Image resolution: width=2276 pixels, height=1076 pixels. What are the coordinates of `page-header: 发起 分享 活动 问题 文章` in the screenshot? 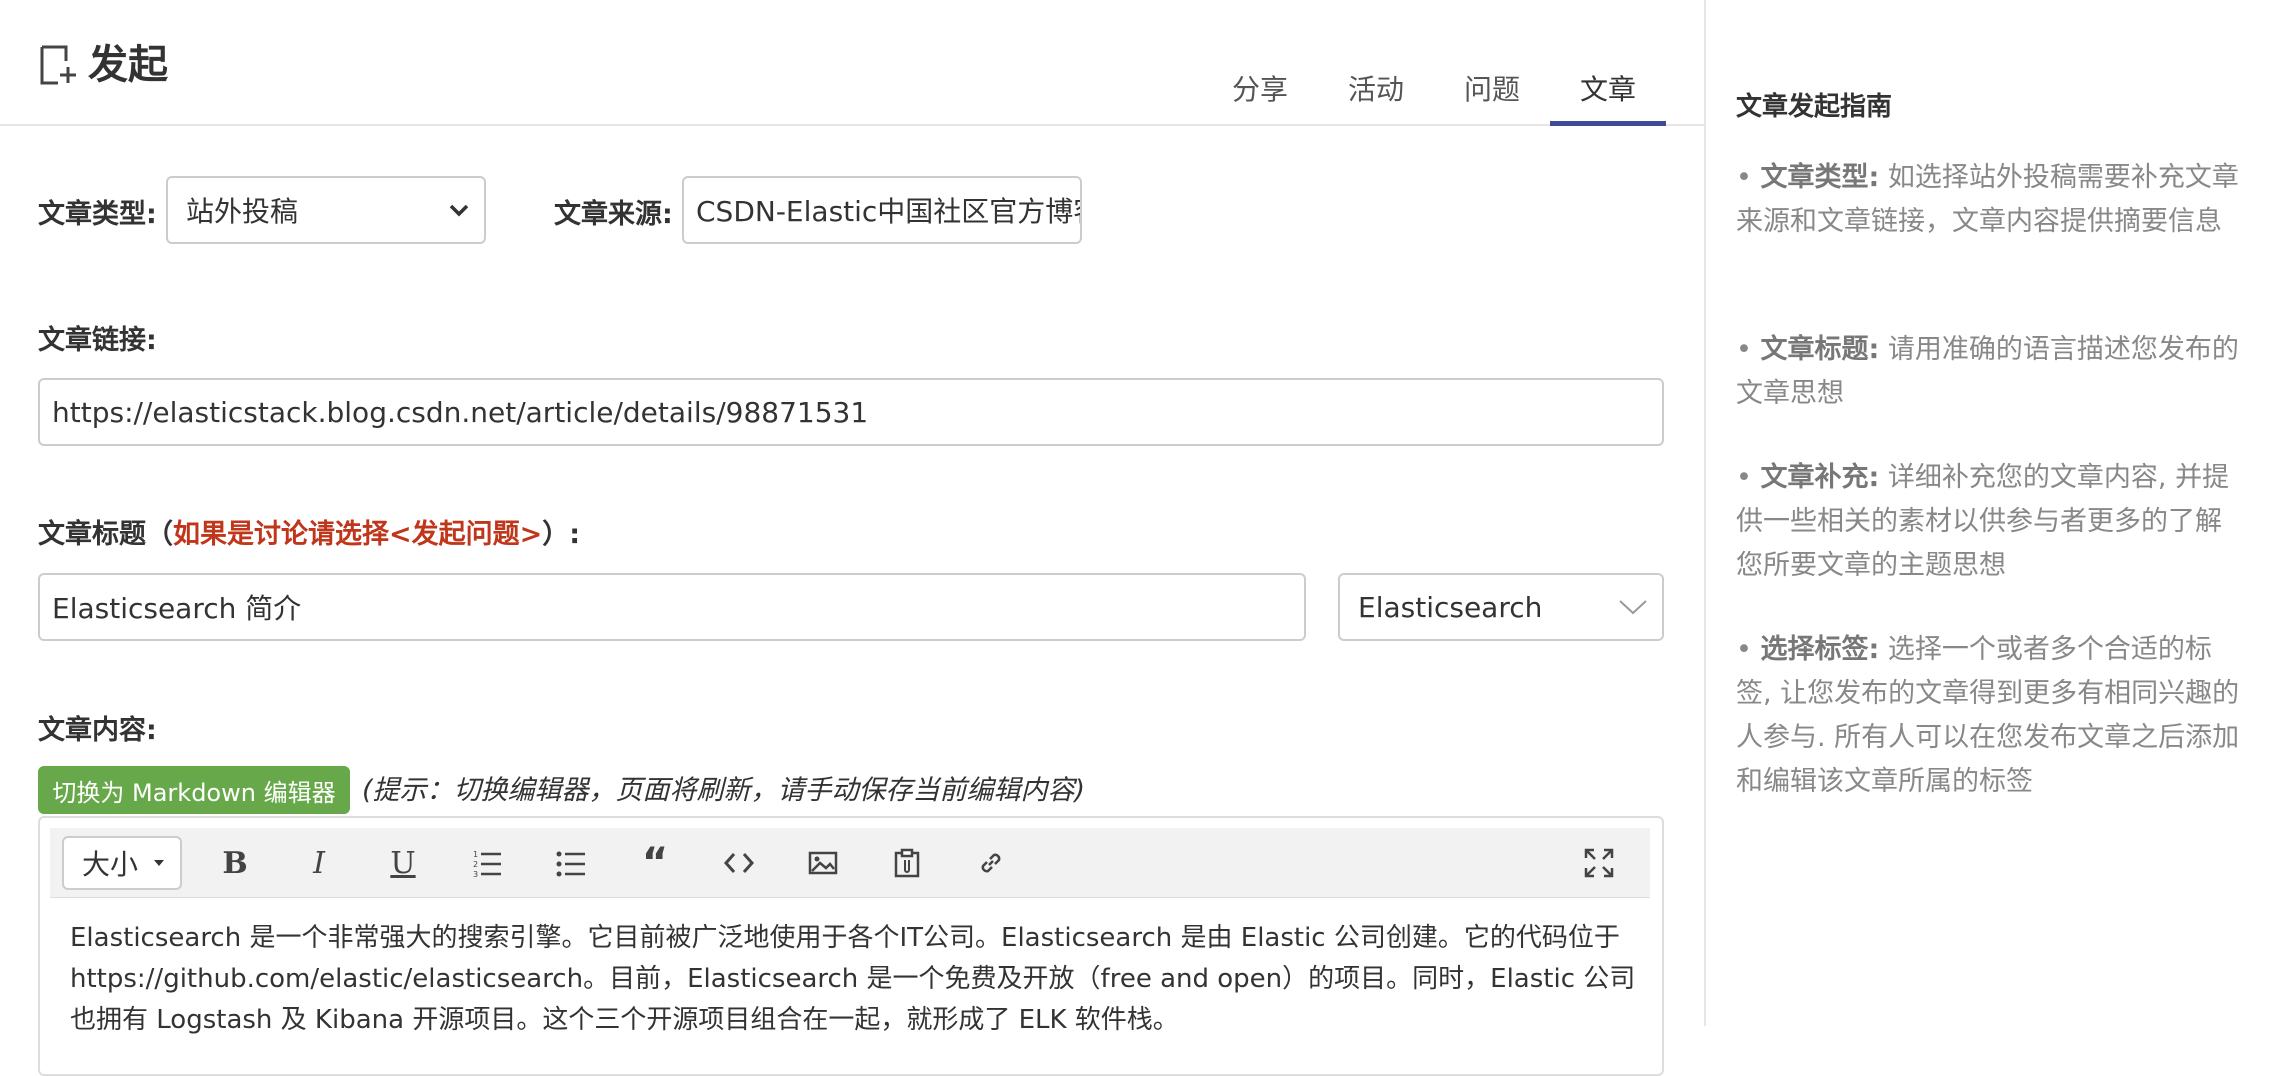 It's located at (852, 63).